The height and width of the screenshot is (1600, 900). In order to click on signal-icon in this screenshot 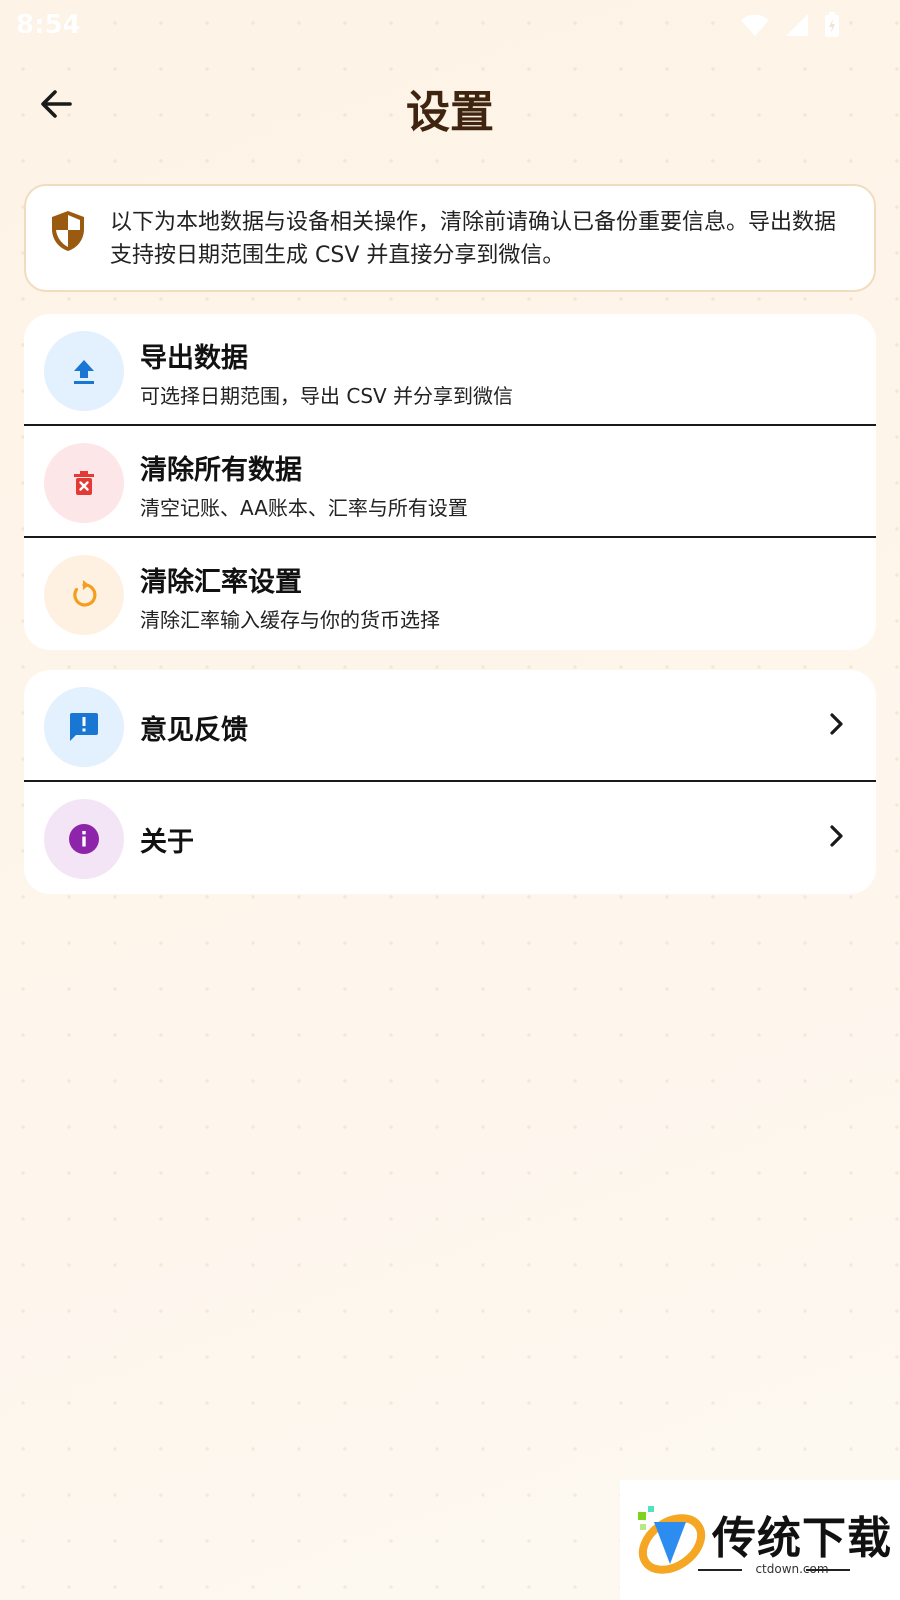, I will do `click(797, 25)`.